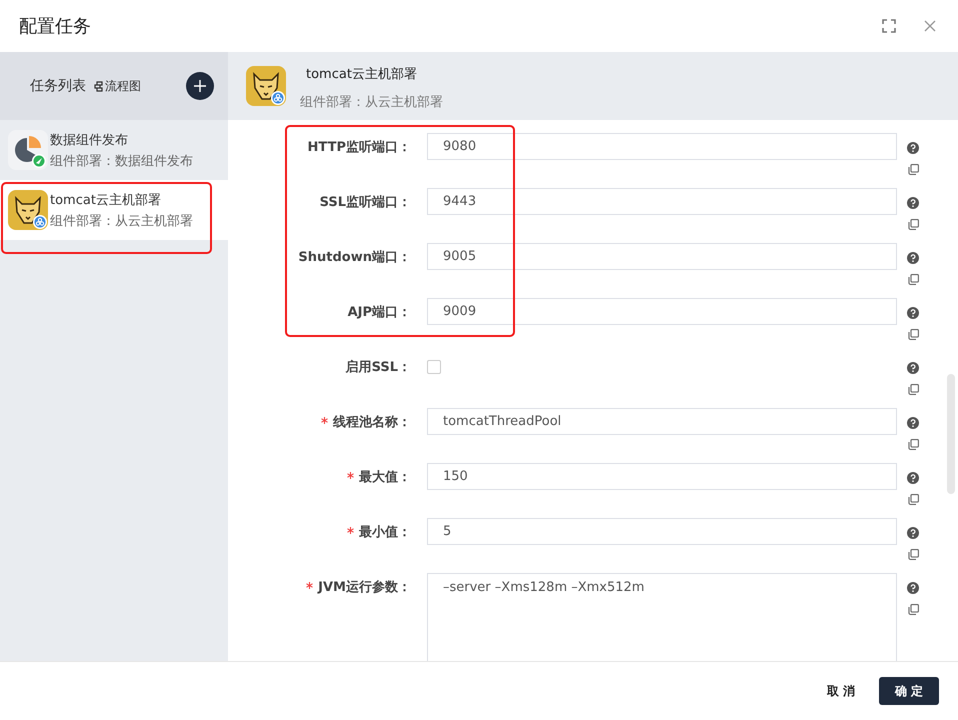 The width and height of the screenshot is (958, 720). Describe the element at coordinates (99, 86) in the screenshot. I see `flowchart-icon` at that location.